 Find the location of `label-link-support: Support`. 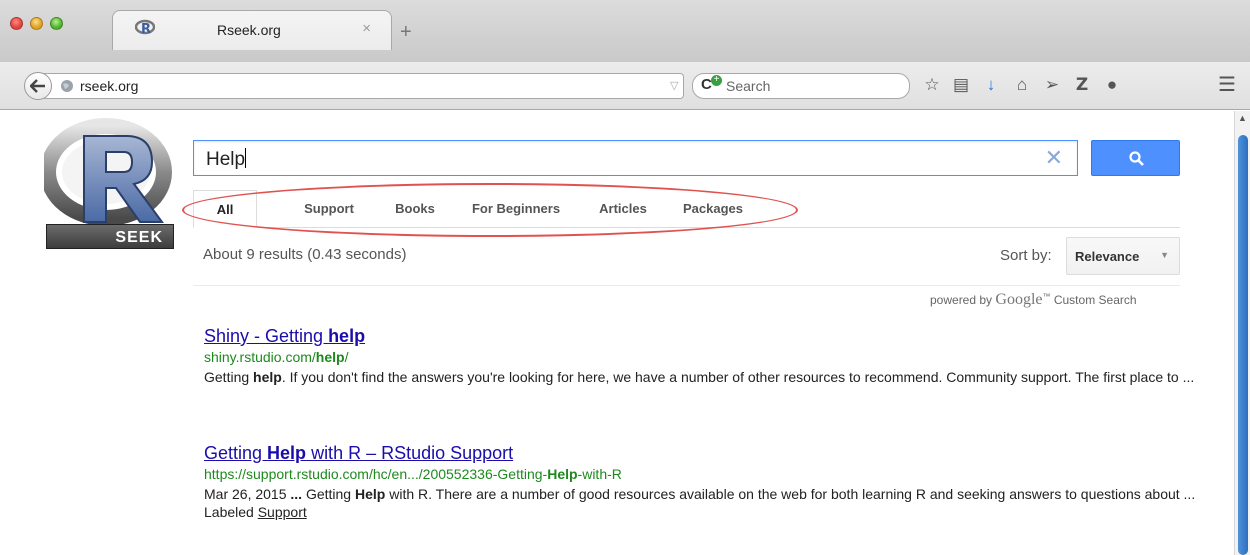

label-link-support: Support is located at coordinates (282, 512).